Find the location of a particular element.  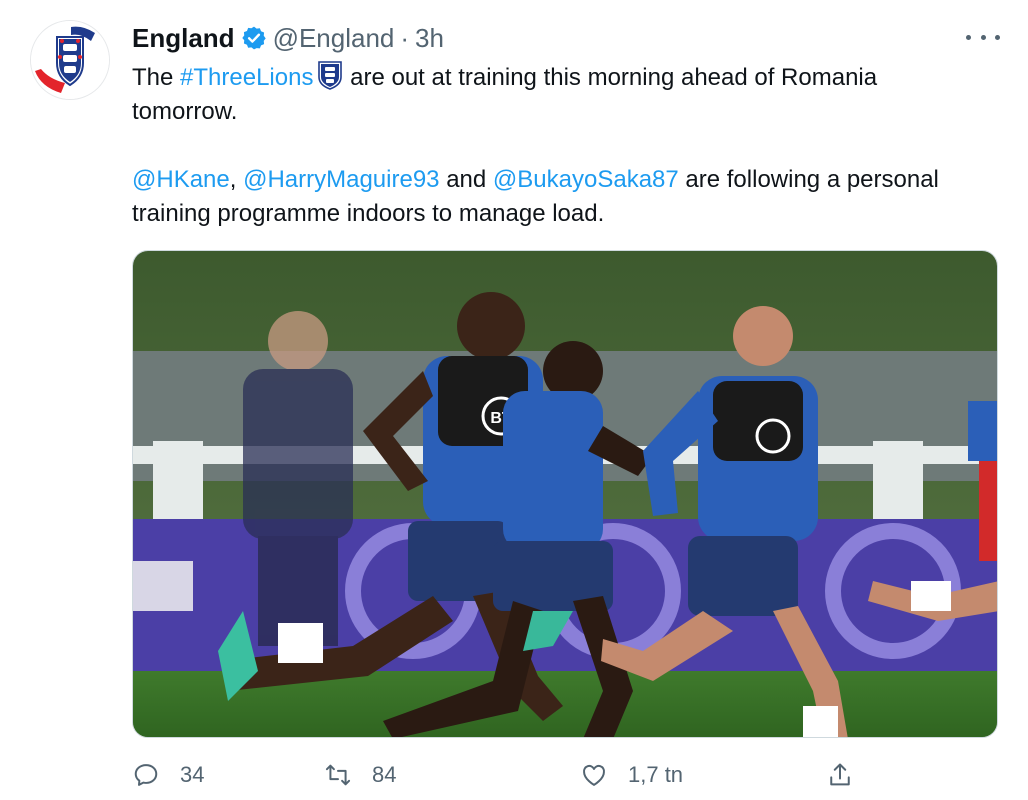

more-icon is located at coordinates (983, 37).